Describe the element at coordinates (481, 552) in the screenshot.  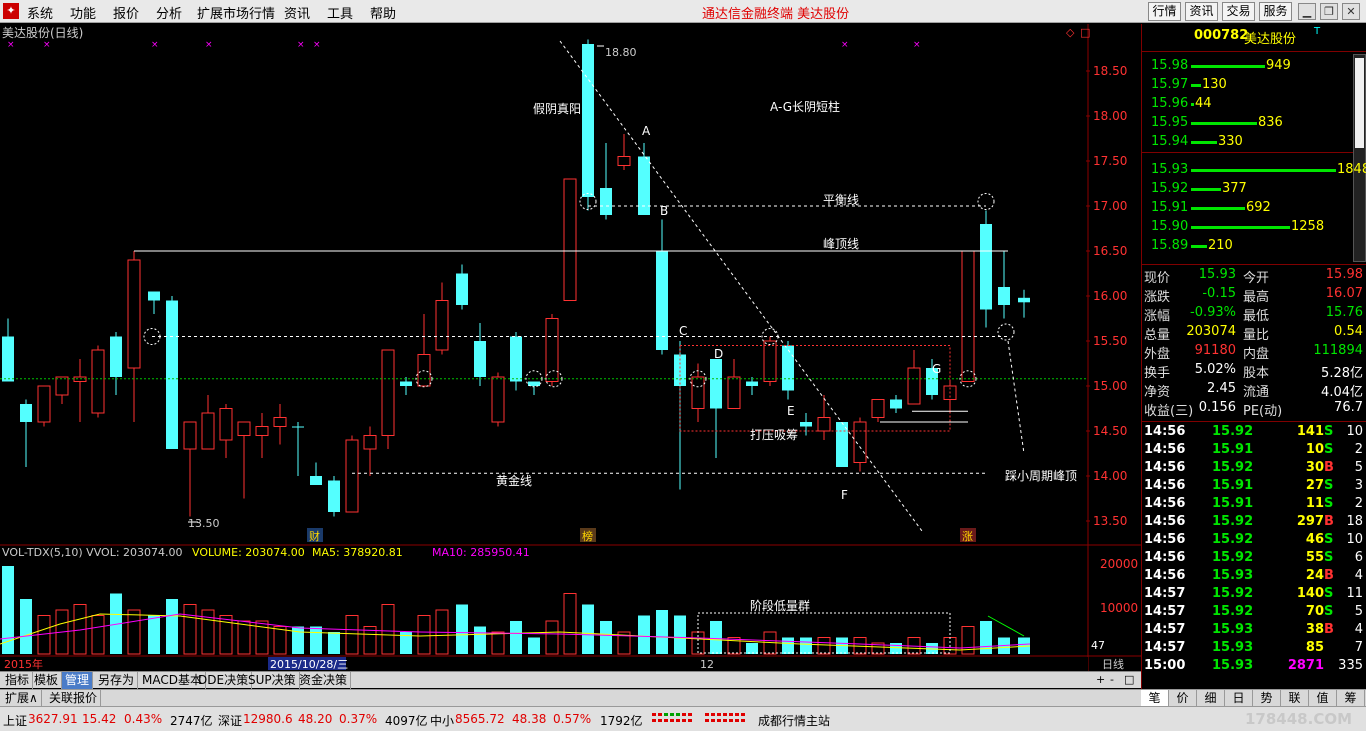
I see `vol-indicator-ma10: MA10: 285950.41` at that location.